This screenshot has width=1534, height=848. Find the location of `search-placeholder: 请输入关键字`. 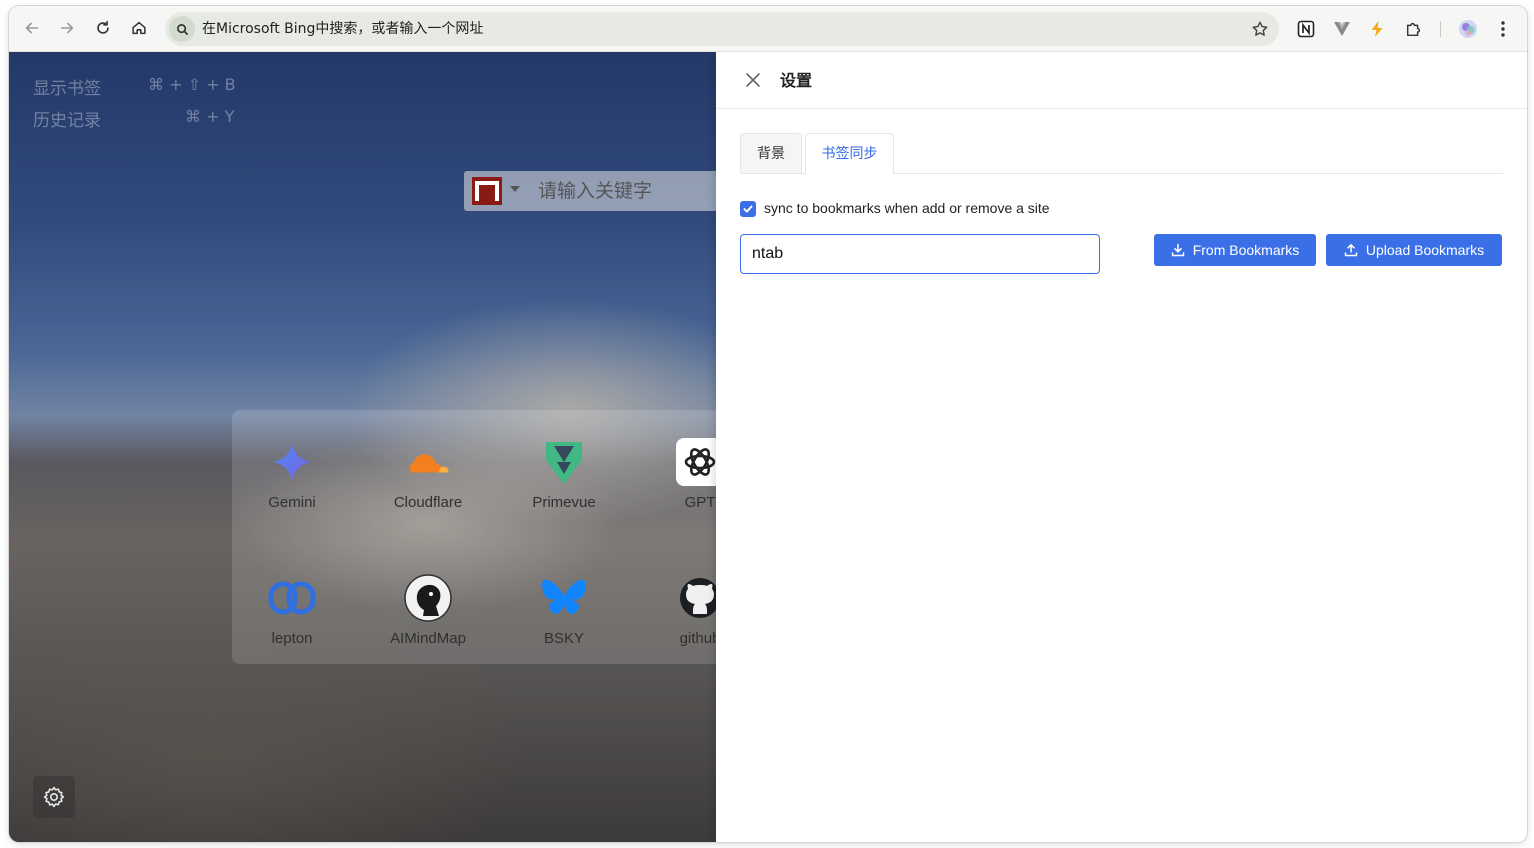

search-placeholder: 请输入关键字 is located at coordinates (595, 191).